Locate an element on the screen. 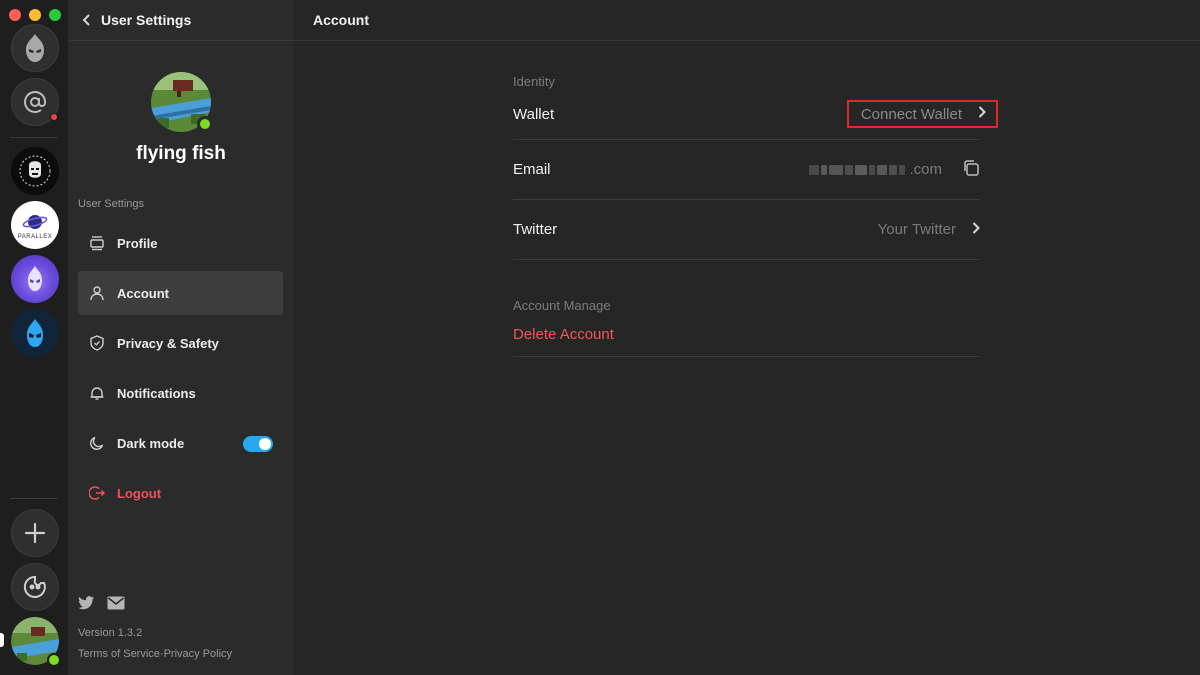  twitter-placeholder: Your Twitter is located at coordinates (916, 229).